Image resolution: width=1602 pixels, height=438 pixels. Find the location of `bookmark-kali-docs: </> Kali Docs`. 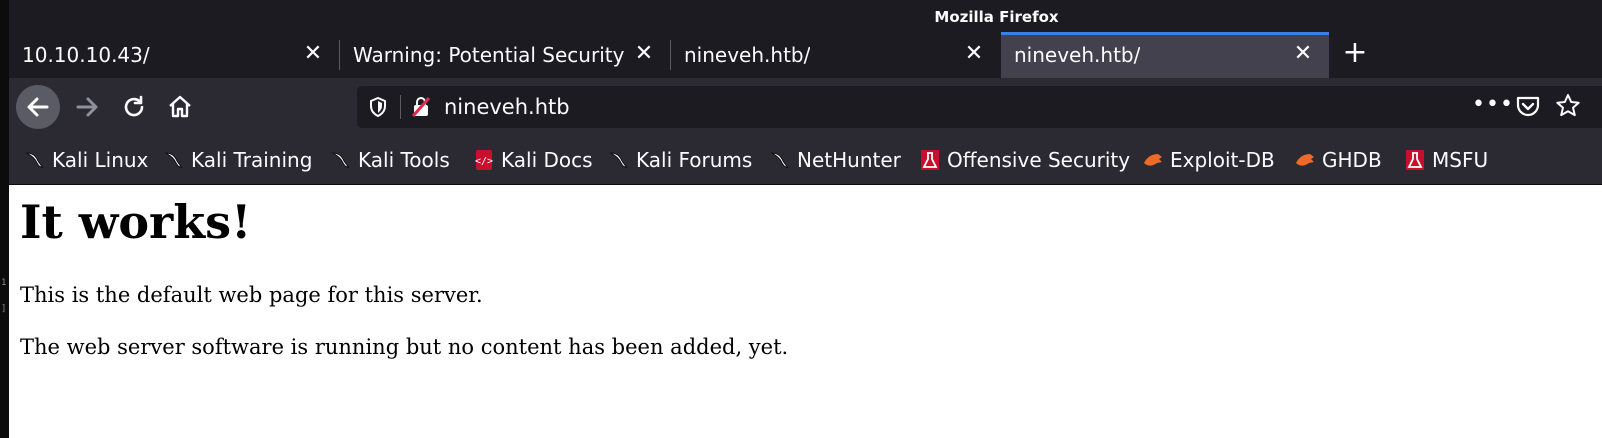

bookmark-kali-docs: </> Kali Docs is located at coordinates (533, 160).